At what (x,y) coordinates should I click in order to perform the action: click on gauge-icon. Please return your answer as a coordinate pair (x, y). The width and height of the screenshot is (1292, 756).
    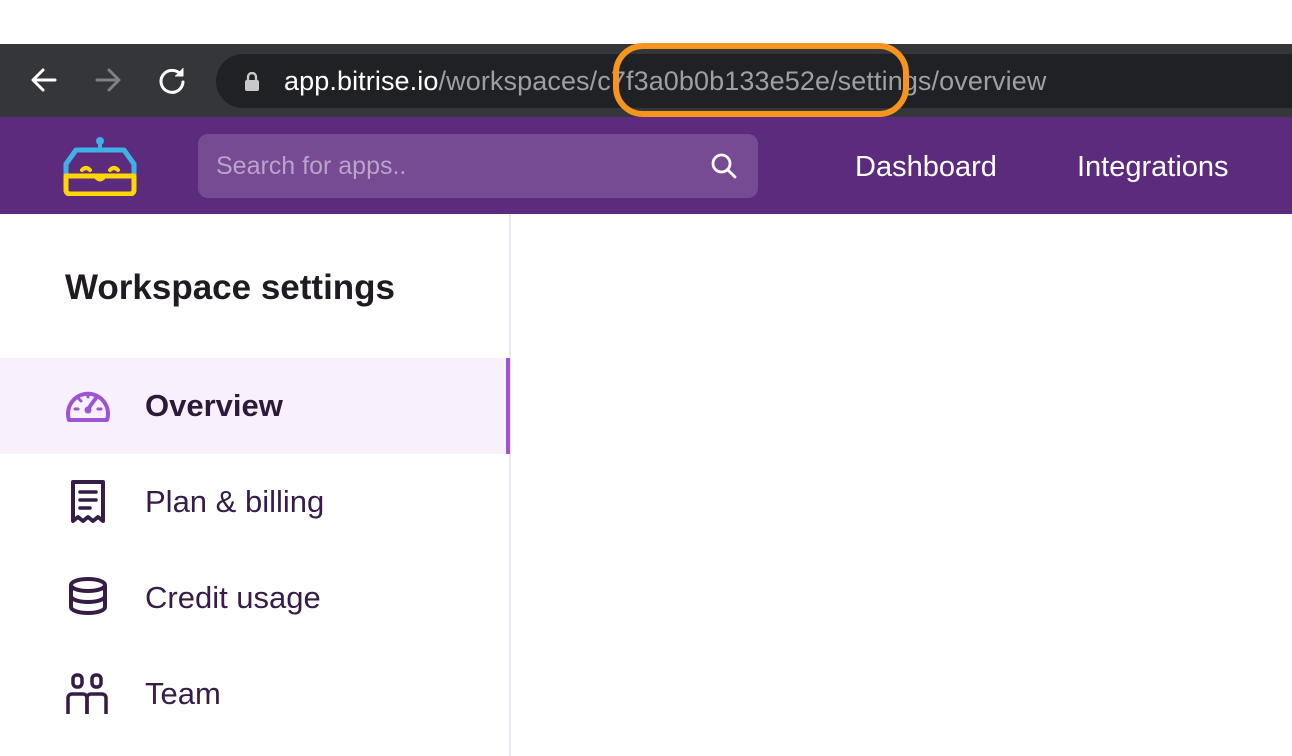
    Looking at the image, I should click on (88, 406).